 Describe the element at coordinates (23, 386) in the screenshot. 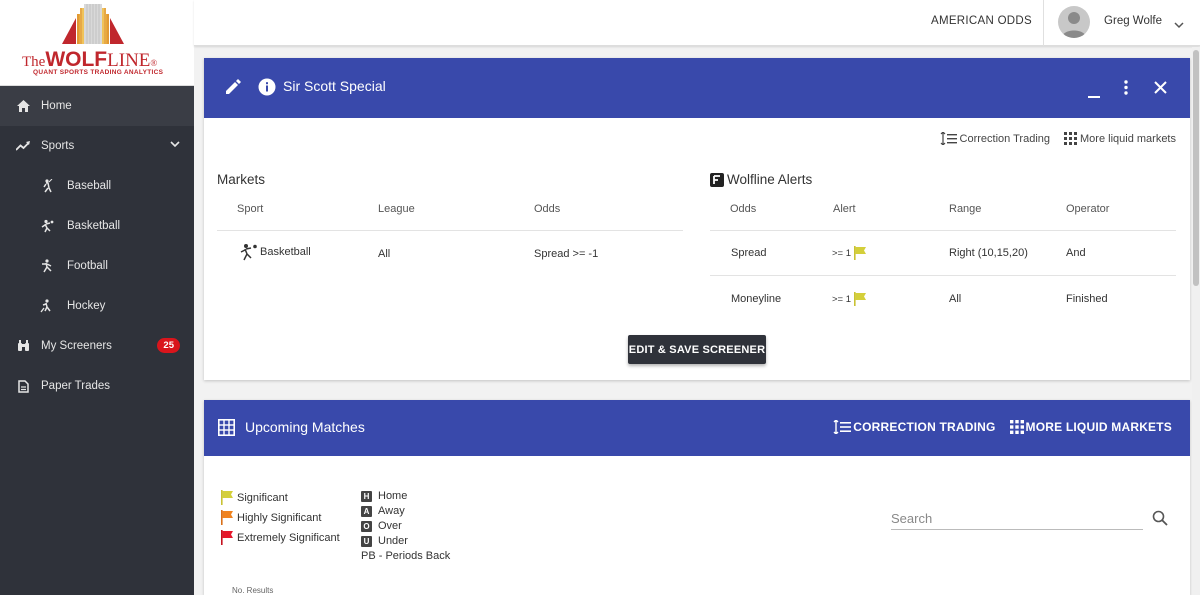

I see `document-icon` at that location.